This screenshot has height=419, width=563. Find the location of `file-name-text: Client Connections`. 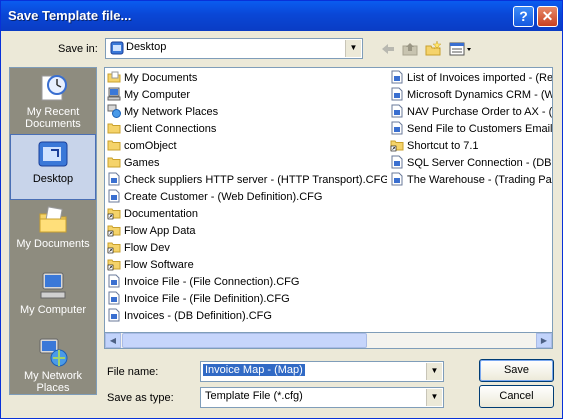

file-name-text: Client Connections is located at coordinates (170, 129).